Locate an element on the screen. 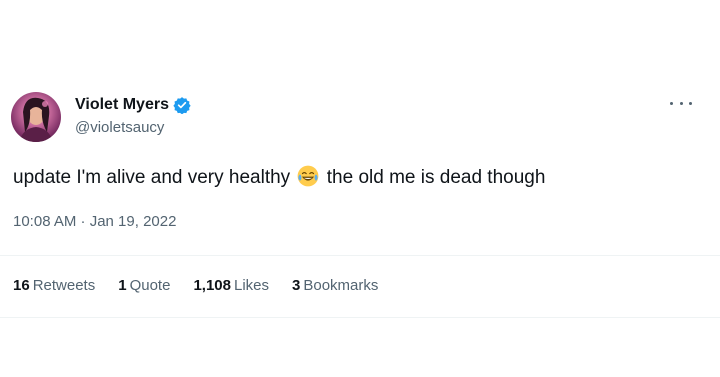 The image size is (720, 377). engagement-stats: 16 Retweets 1 Quote 1,108 Likes 3 Bookmarks is located at coordinates (207, 285).